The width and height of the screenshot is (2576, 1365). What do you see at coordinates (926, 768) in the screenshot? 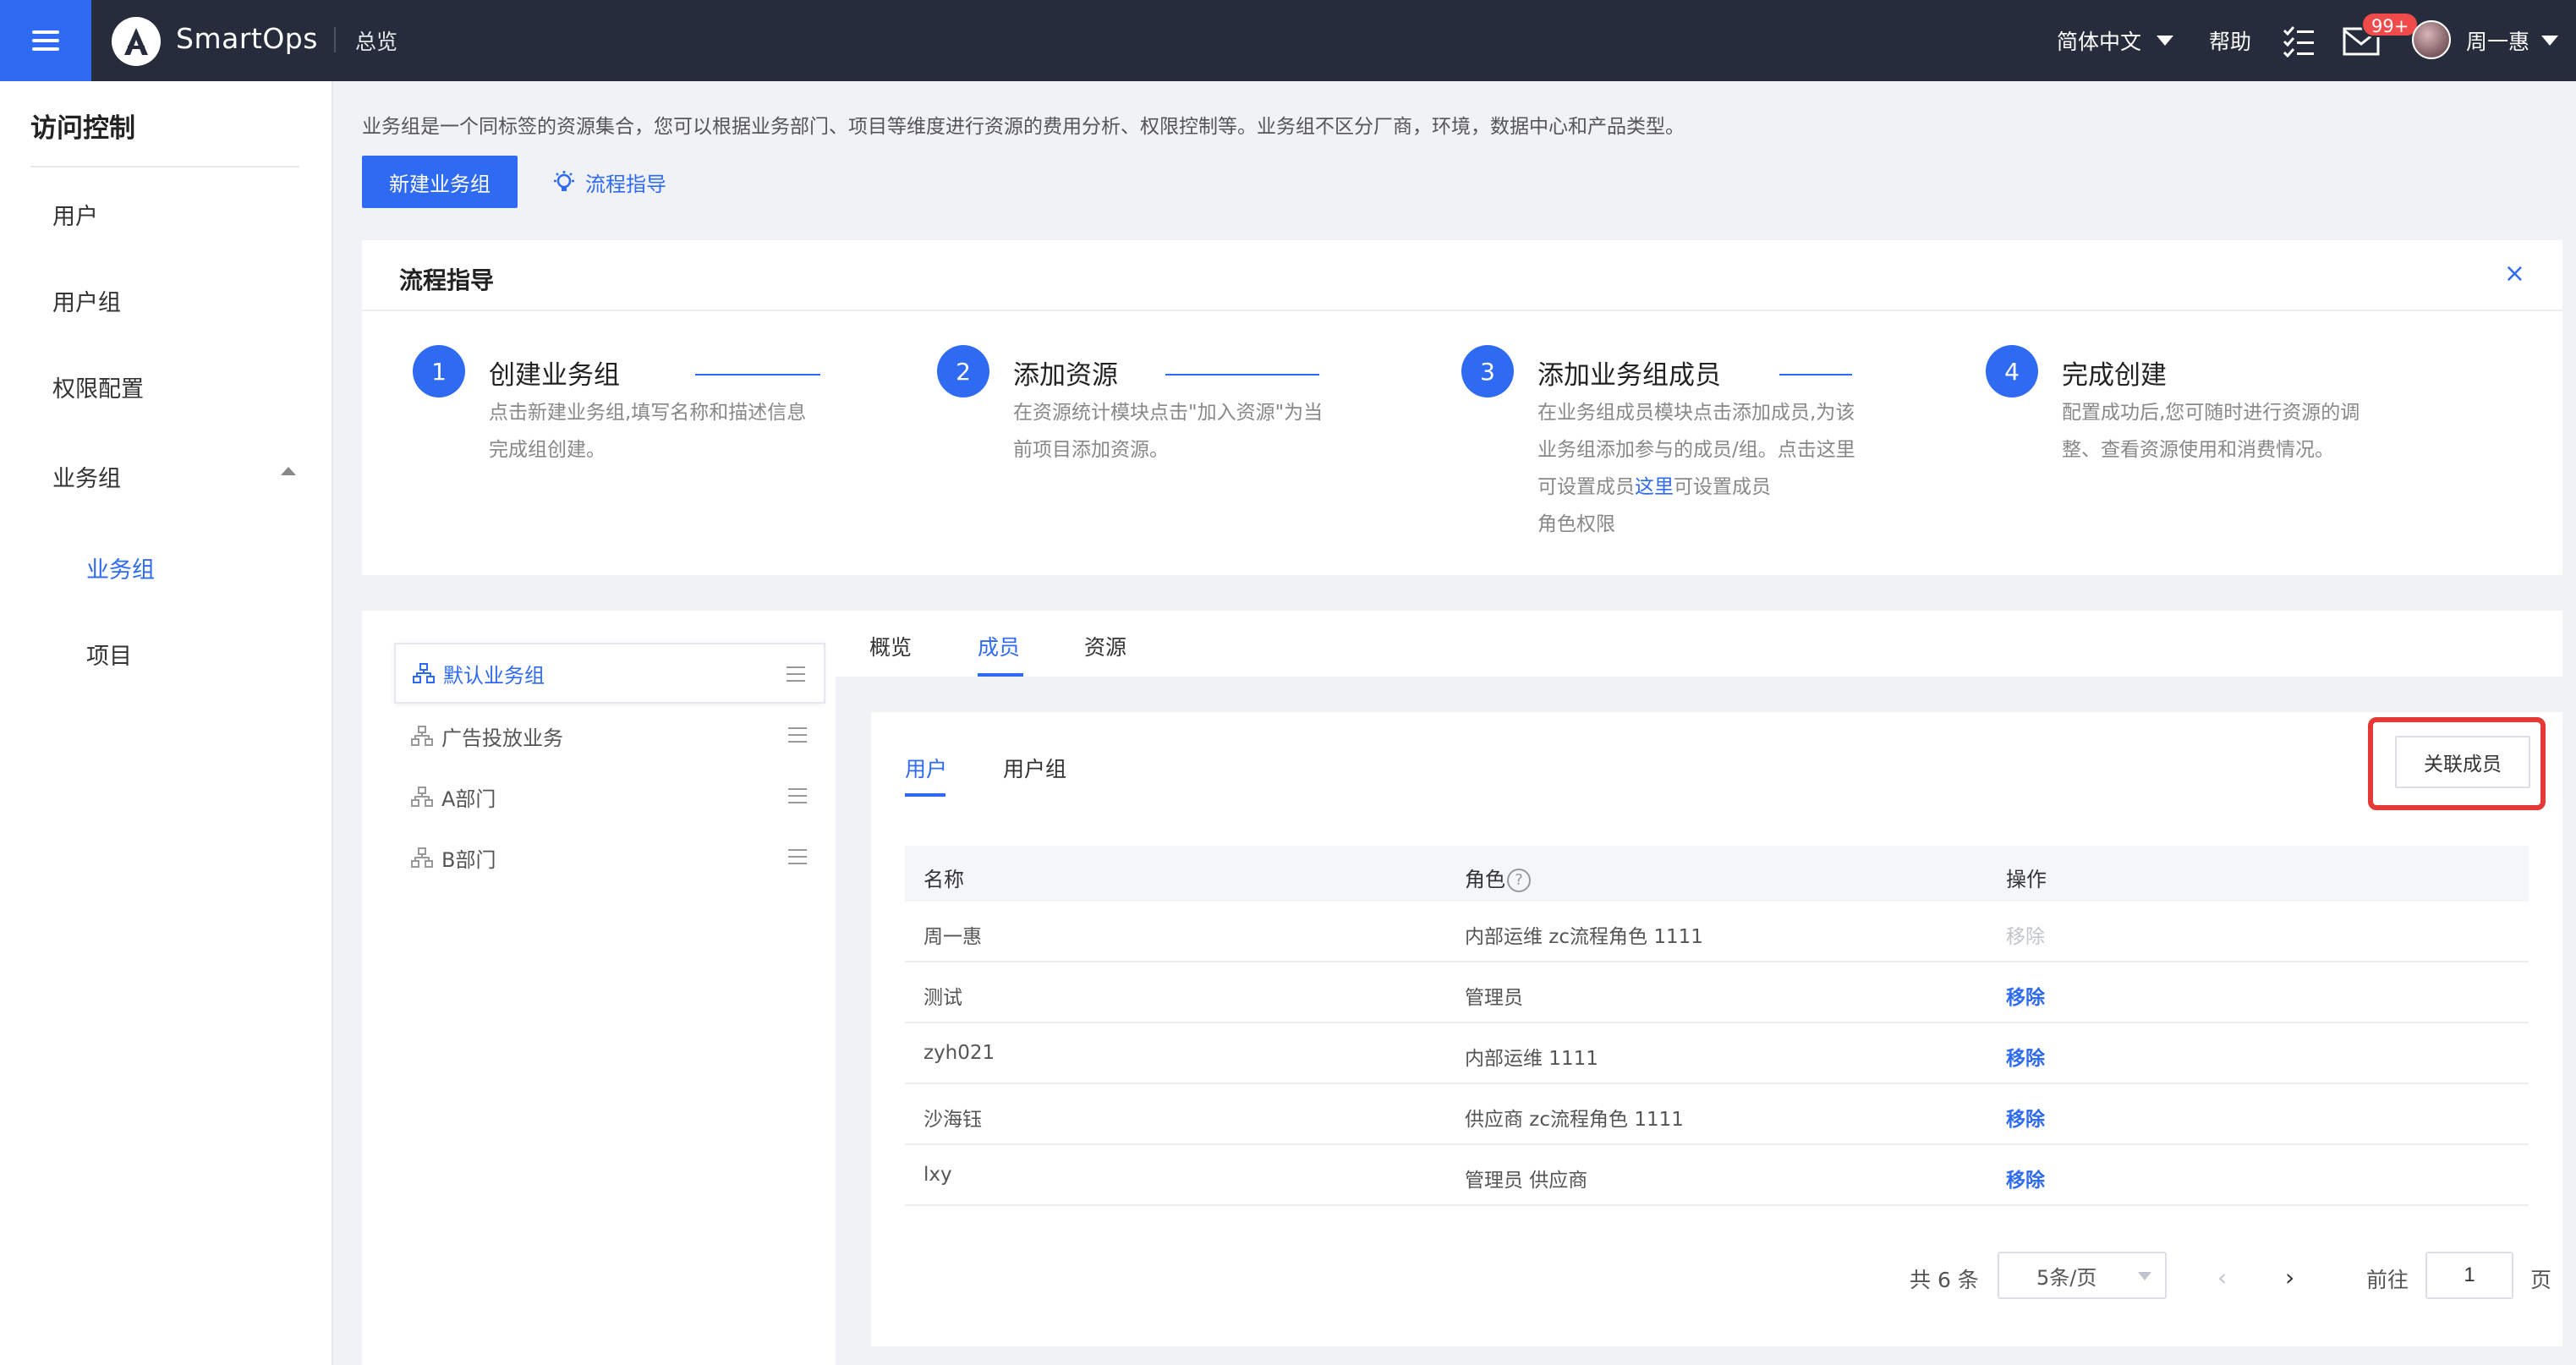
I see `subtab-users: 用户` at bounding box center [926, 768].